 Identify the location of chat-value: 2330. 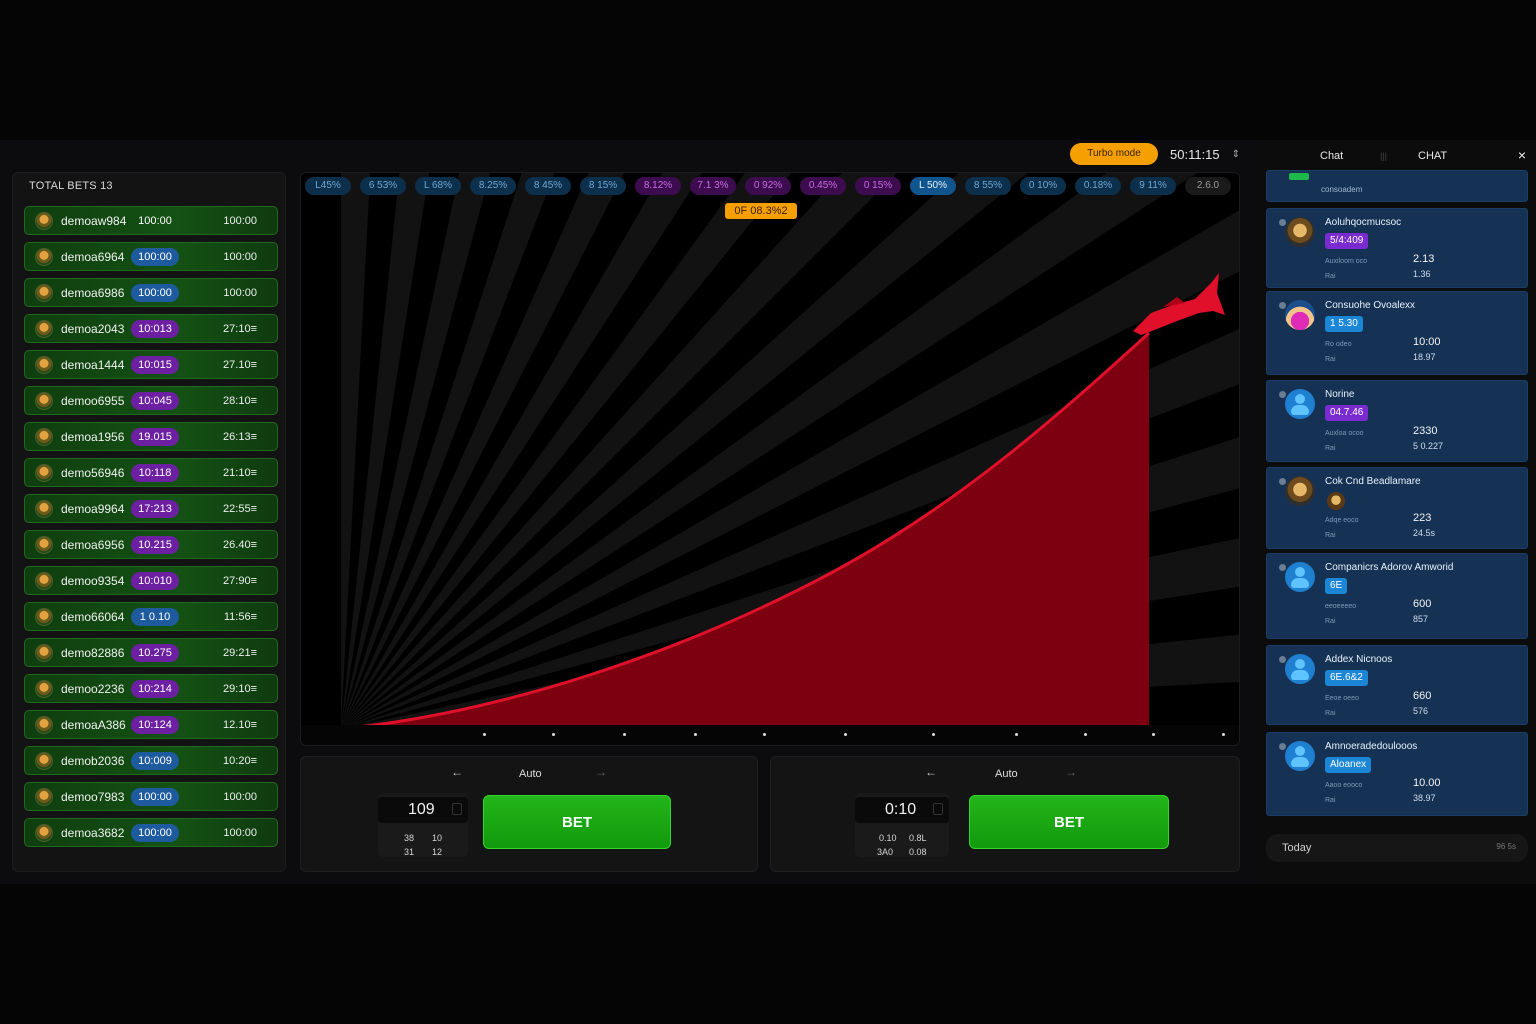
(1425, 431).